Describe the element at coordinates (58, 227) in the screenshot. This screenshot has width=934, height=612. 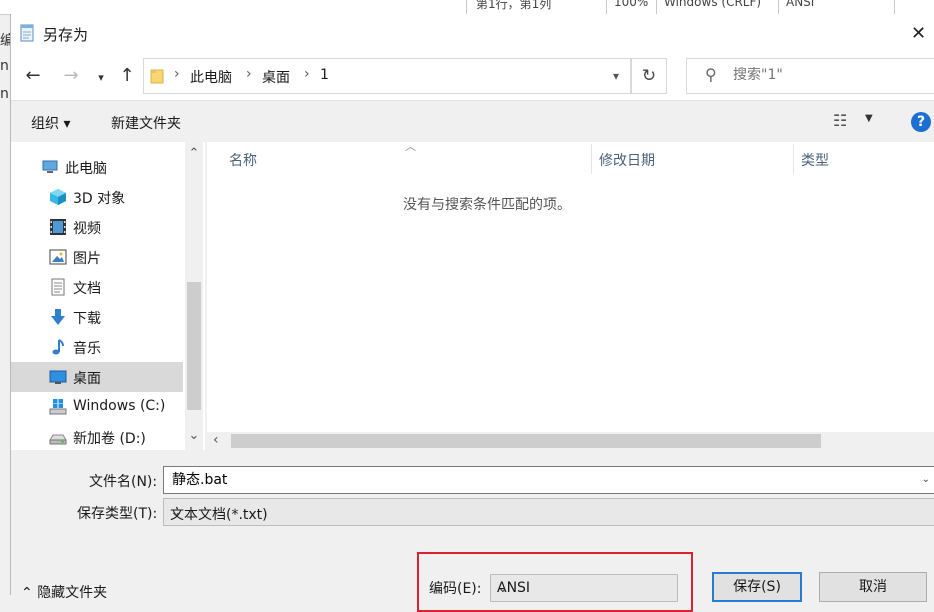
I see `video-icon` at that location.